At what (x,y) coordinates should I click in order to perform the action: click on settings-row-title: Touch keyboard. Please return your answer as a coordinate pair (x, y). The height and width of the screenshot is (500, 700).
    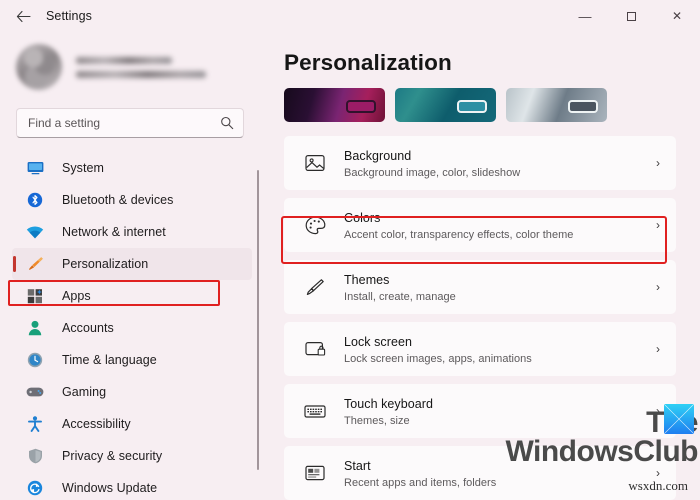
    Looking at the image, I should click on (388, 404).